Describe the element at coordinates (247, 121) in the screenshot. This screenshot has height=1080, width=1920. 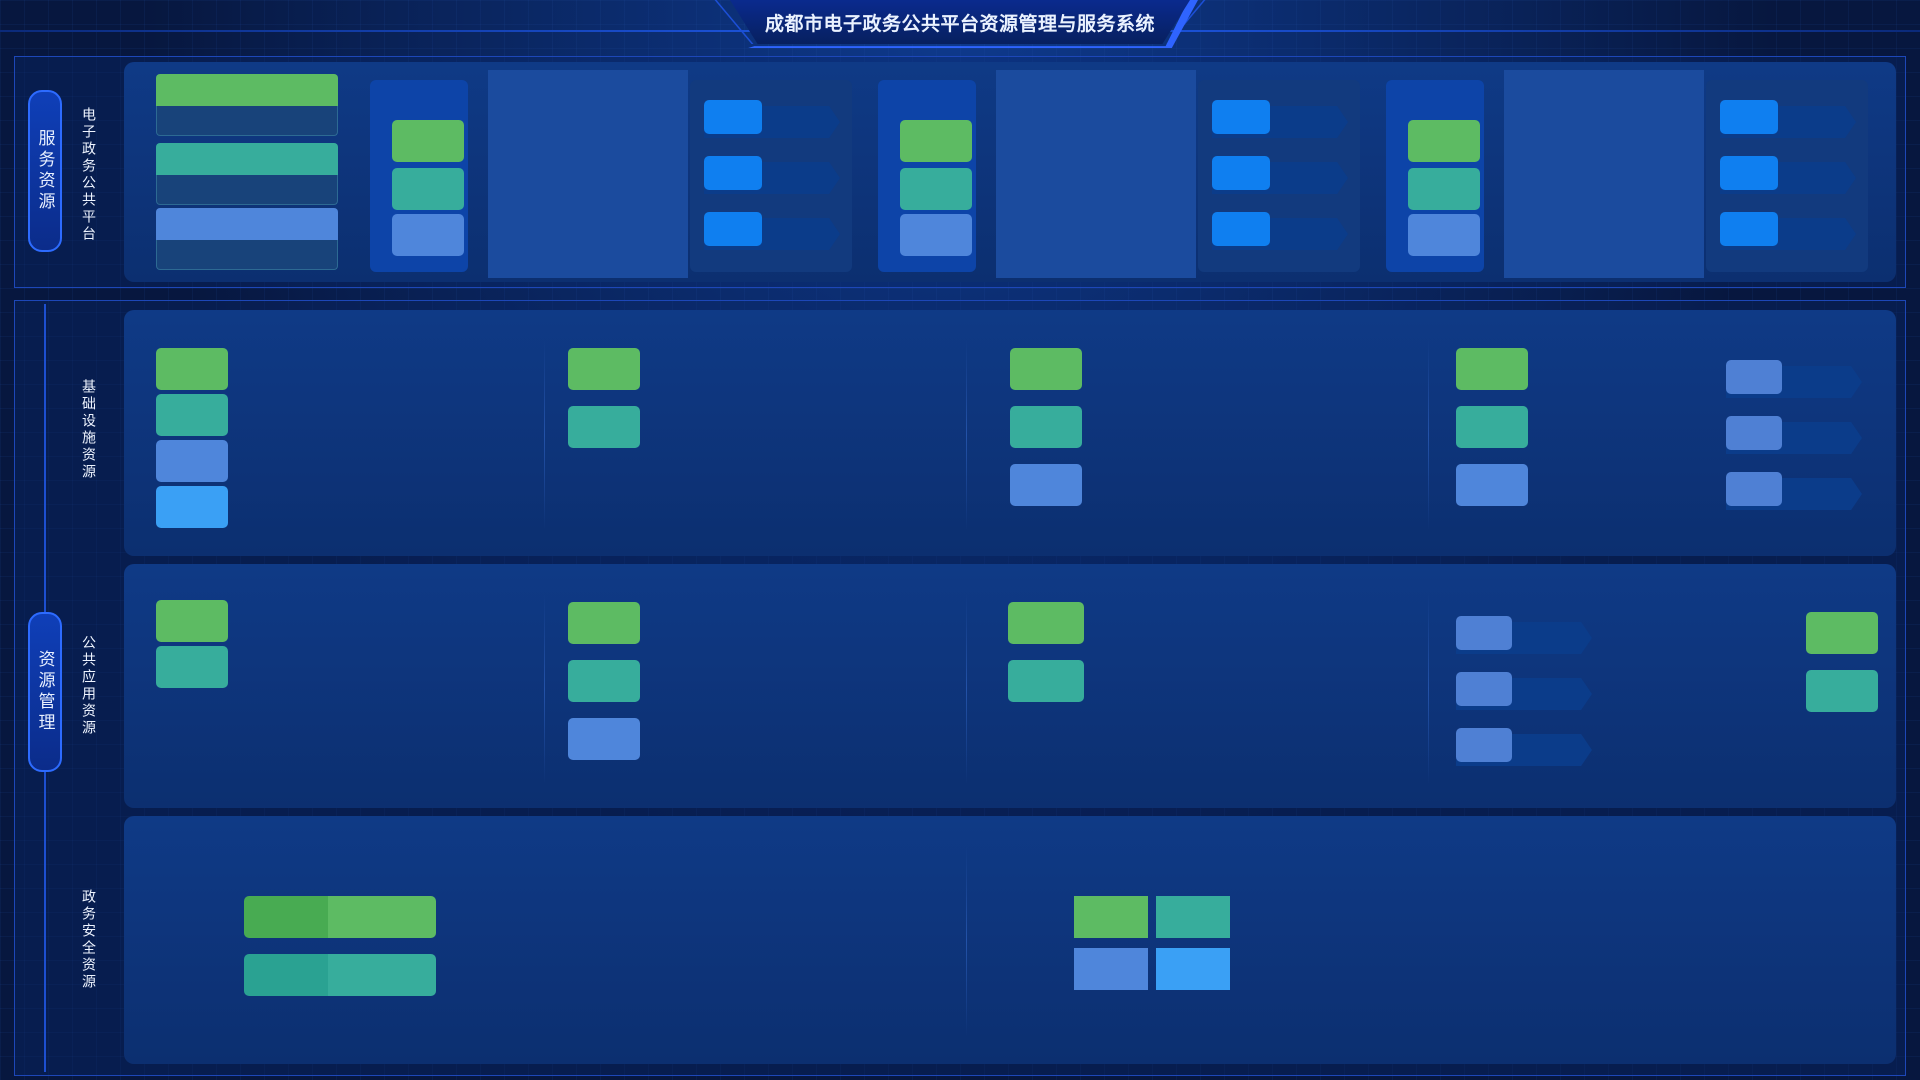
I see `platform-tab-1-body` at that location.